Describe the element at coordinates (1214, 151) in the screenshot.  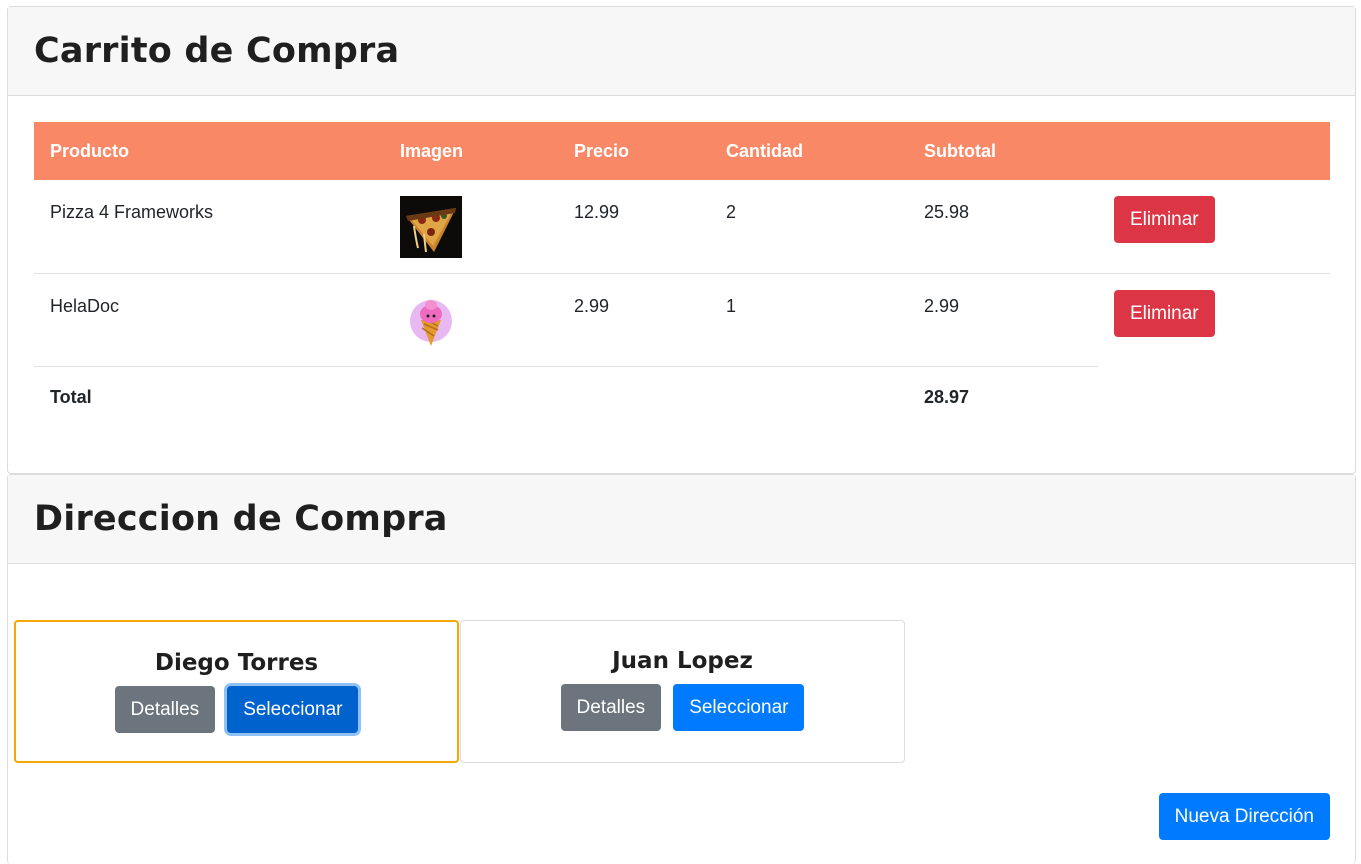
I see `column-header-actions` at that location.